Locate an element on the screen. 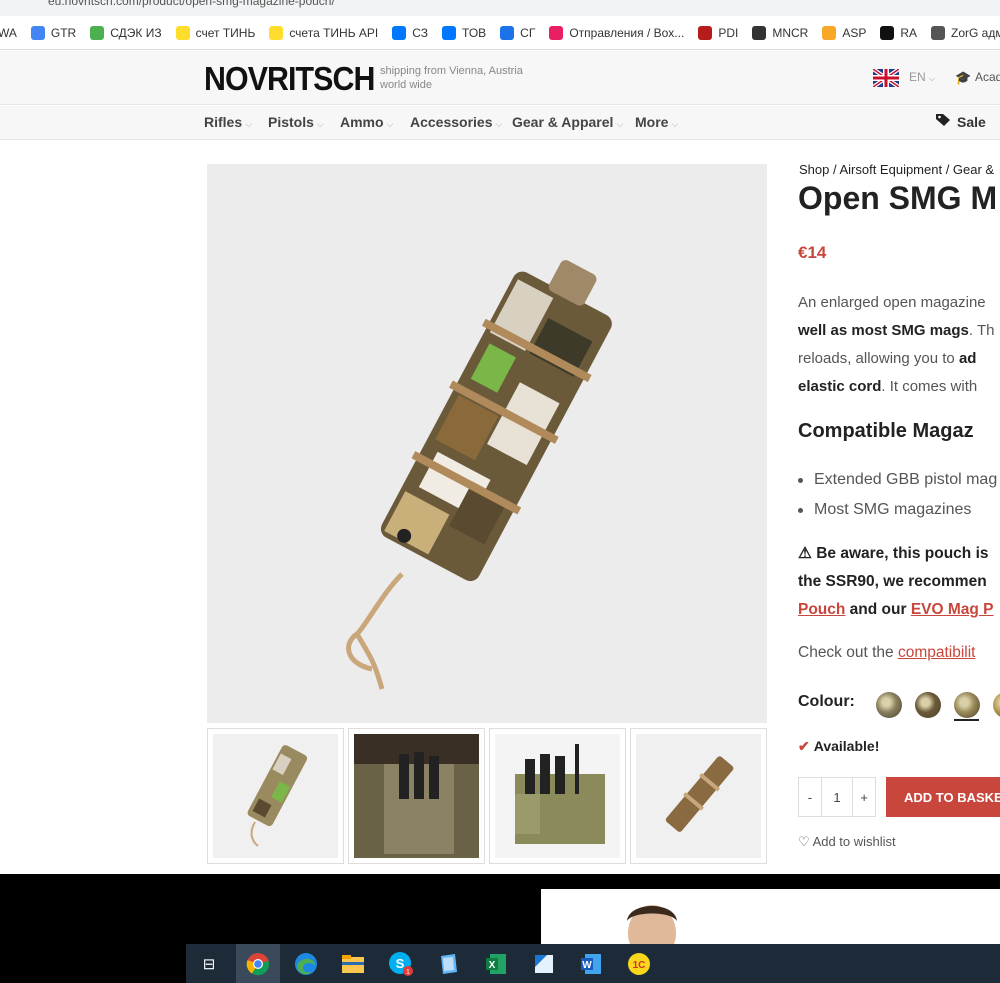 The width and height of the screenshot is (1000, 983). windows-taskbar: ⊟ S1 X W 1C is located at coordinates (500, 963).